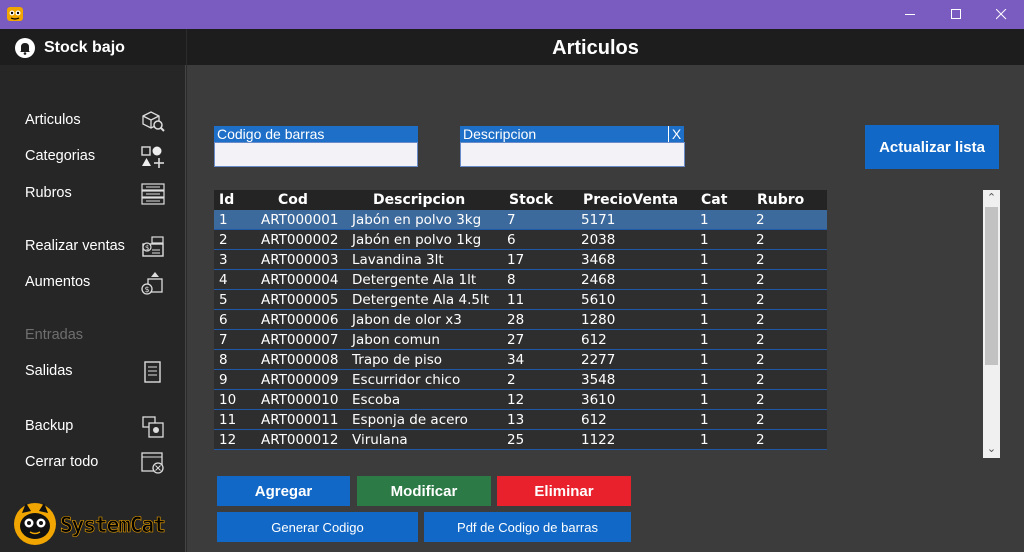 Image resolution: width=1024 pixels, height=552 pixels. Describe the element at coordinates (316, 154) in the screenshot. I see `barcode-input` at that location.